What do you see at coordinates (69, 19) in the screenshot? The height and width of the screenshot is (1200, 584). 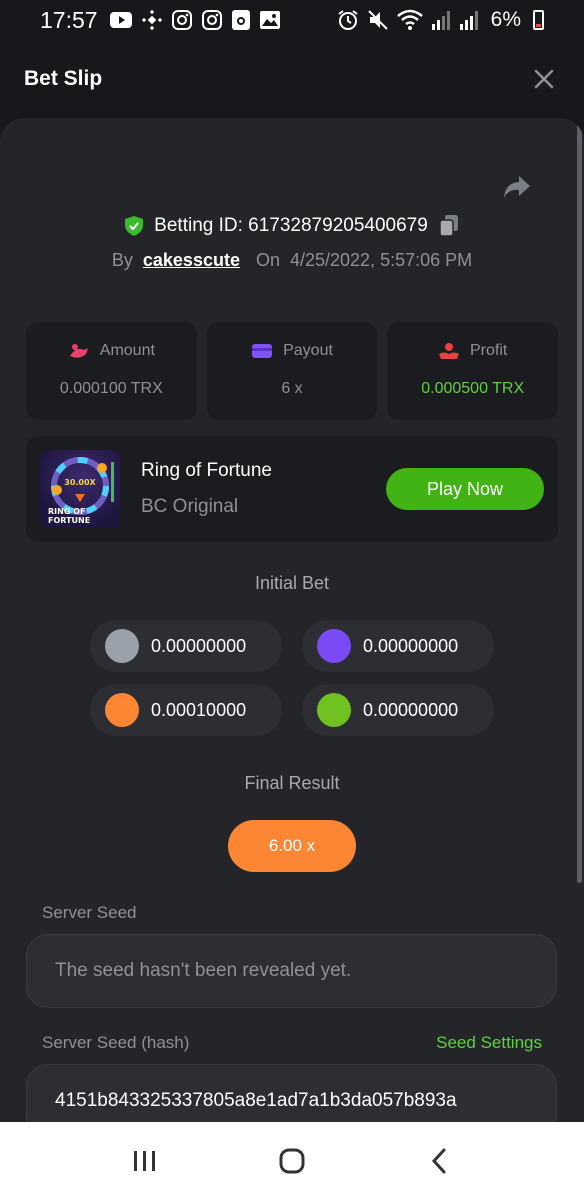 I see `status-time: 17:57` at bounding box center [69, 19].